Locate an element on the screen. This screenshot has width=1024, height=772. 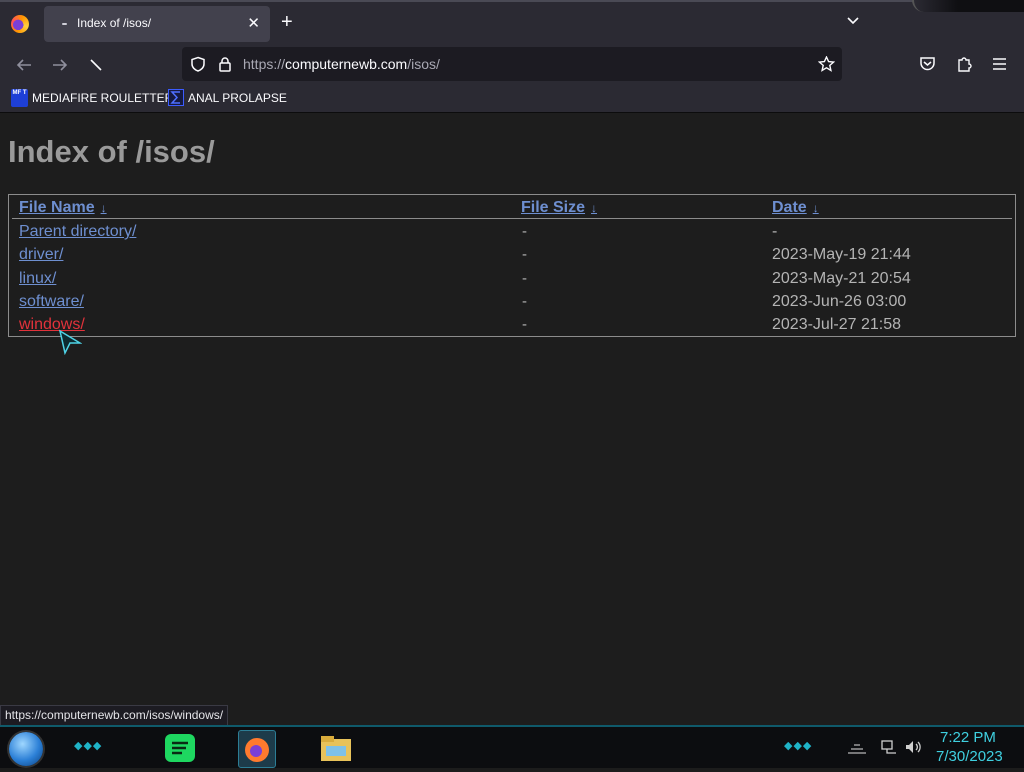
bookmark-mediafire-rouletter: MEDIAFIRE ROULETTER is located at coordinates (102, 98).